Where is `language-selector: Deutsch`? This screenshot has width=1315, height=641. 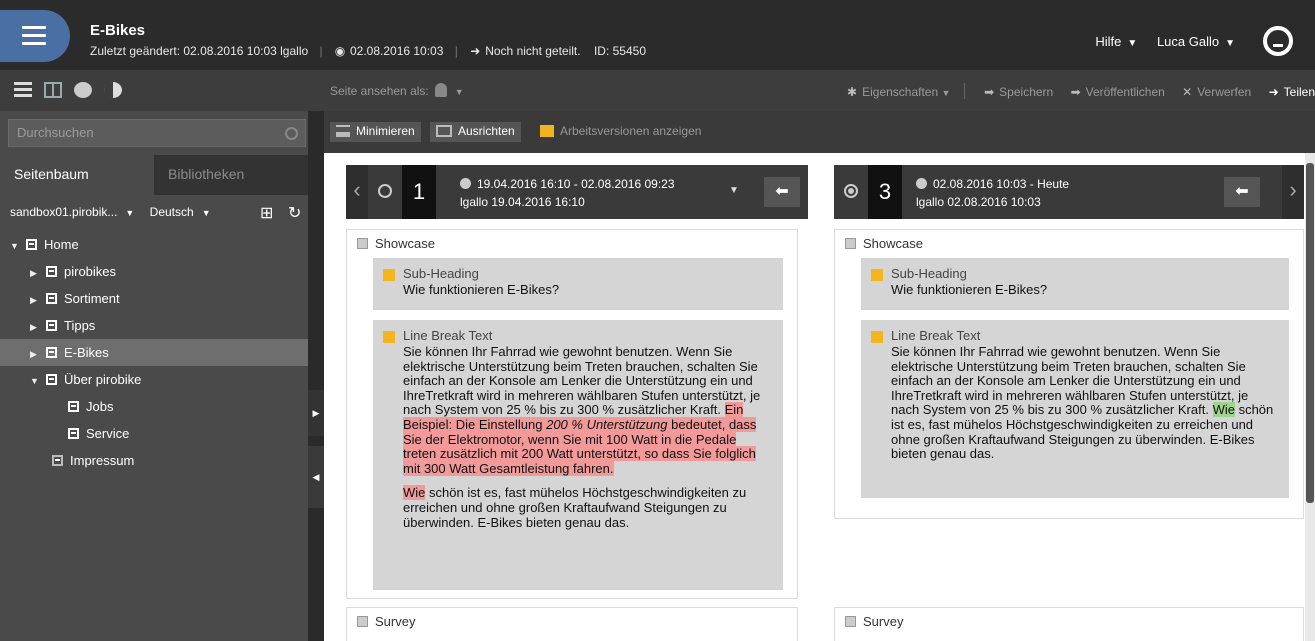 language-selector: Deutsch is located at coordinates (172, 212).